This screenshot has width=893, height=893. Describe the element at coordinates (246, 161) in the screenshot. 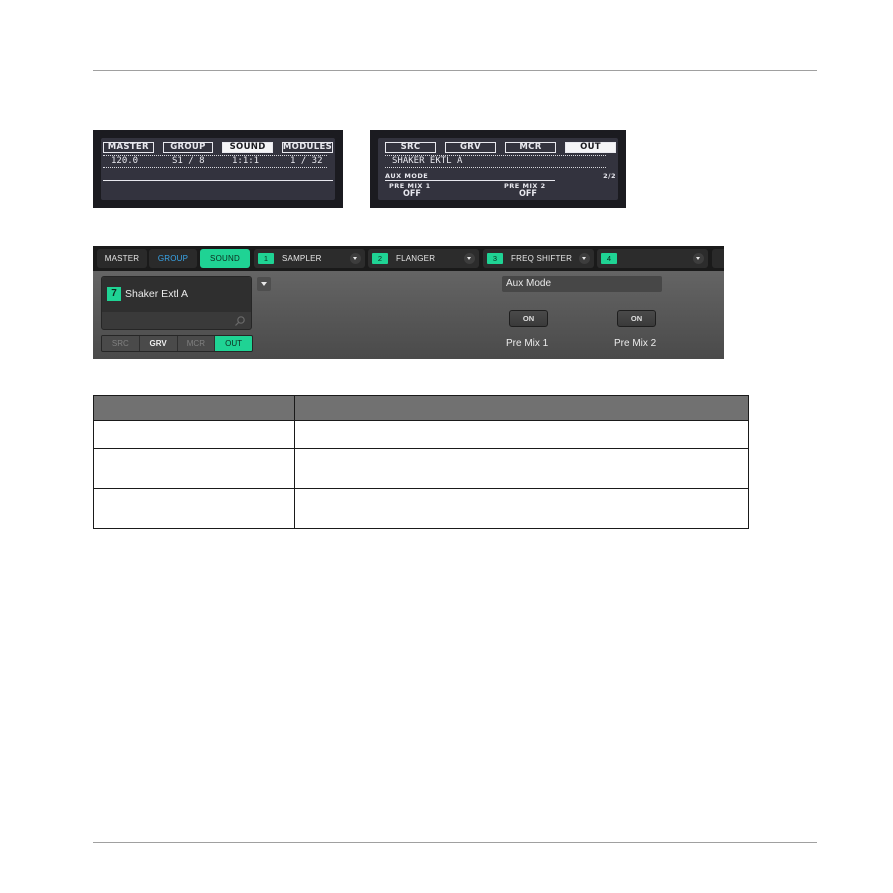

I see `position-value: 1:1:1` at that location.